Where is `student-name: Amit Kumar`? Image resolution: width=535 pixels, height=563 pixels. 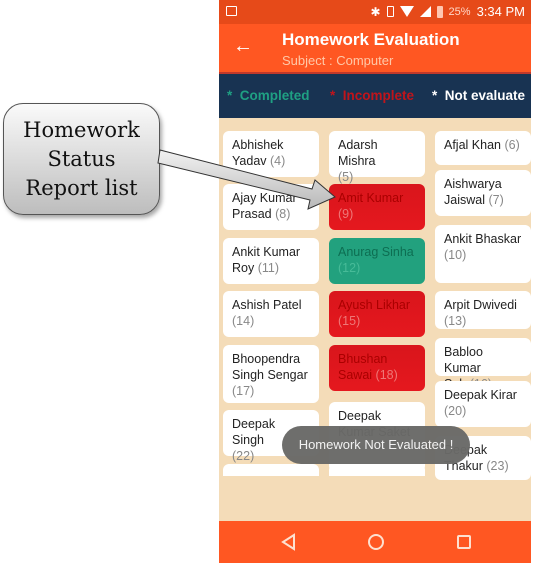
student-name: Amit Kumar is located at coordinates (371, 198).